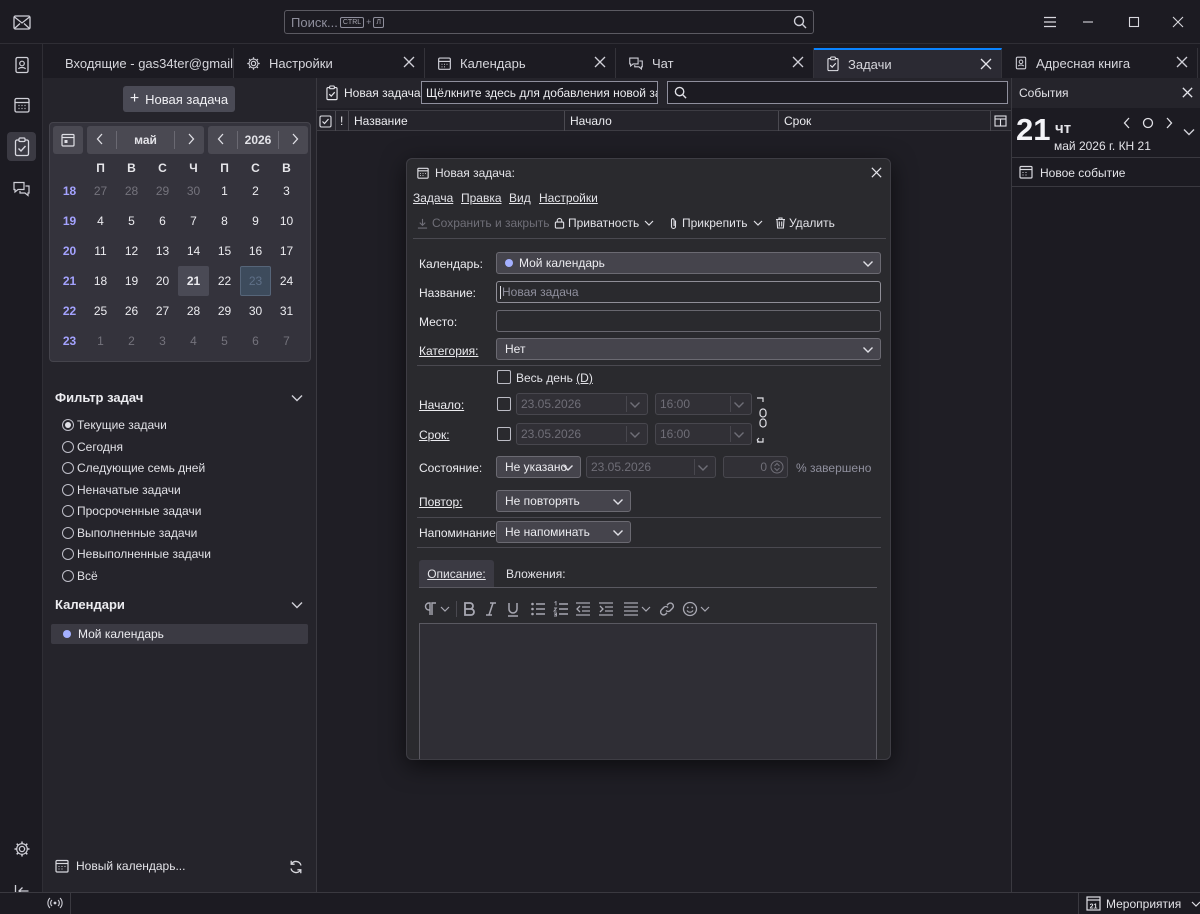 The height and width of the screenshot is (914, 1200). What do you see at coordinates (884, 121) in the screenshot?
I see `column-due: Срок` at bounding box center [884, 121].